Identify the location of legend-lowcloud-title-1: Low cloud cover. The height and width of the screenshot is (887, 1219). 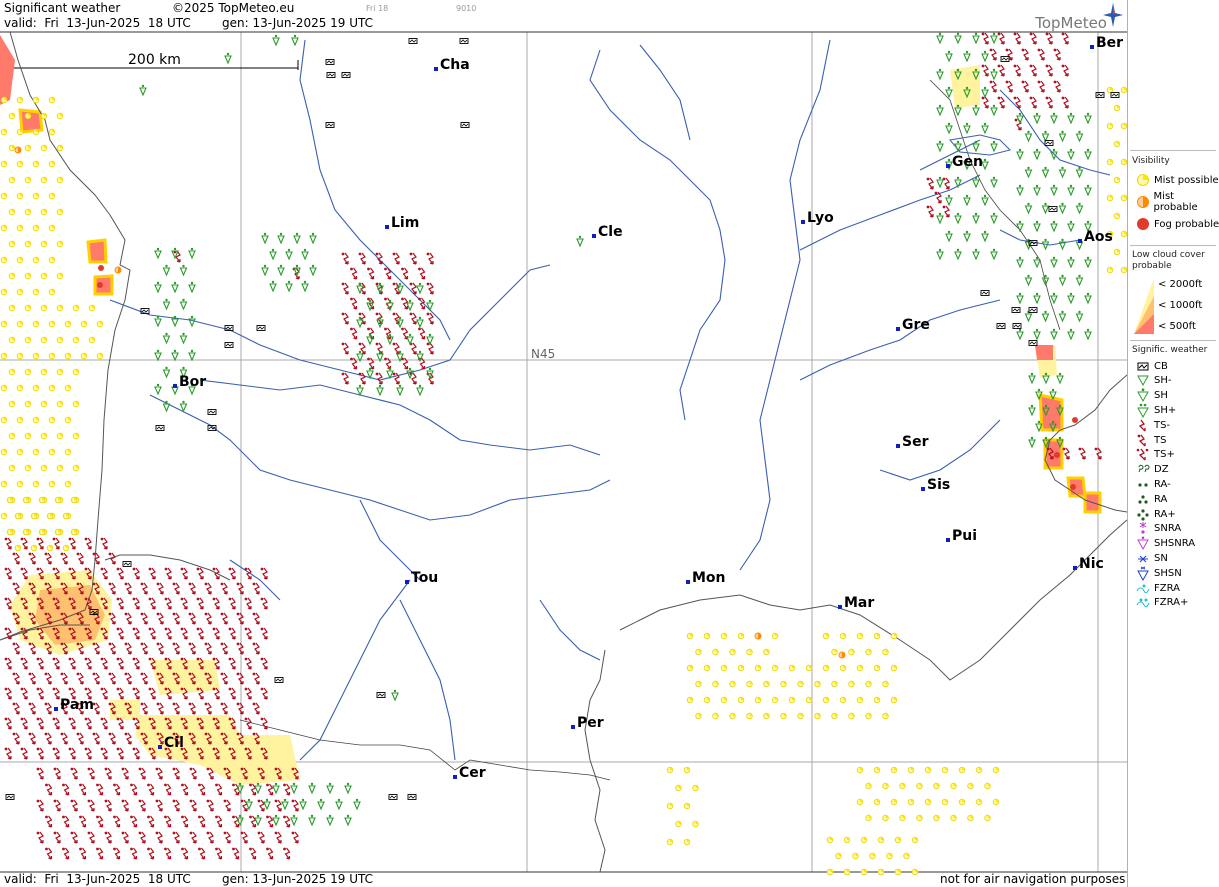
(1168, 255).